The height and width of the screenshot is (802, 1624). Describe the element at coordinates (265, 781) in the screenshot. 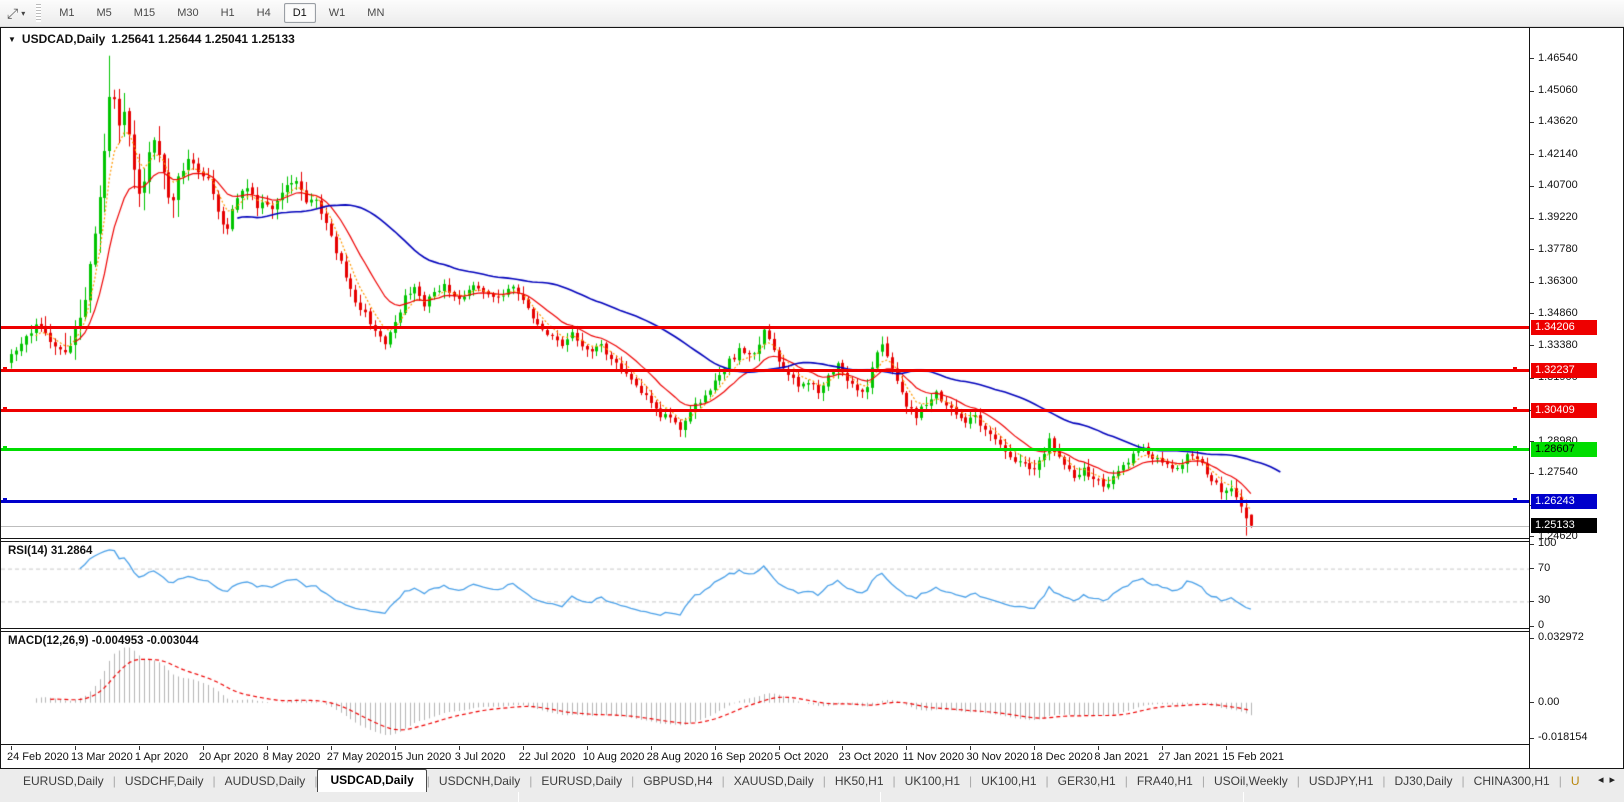

I see `chart-tab-audusd-daily: AUDUSD,Daily` at that location.